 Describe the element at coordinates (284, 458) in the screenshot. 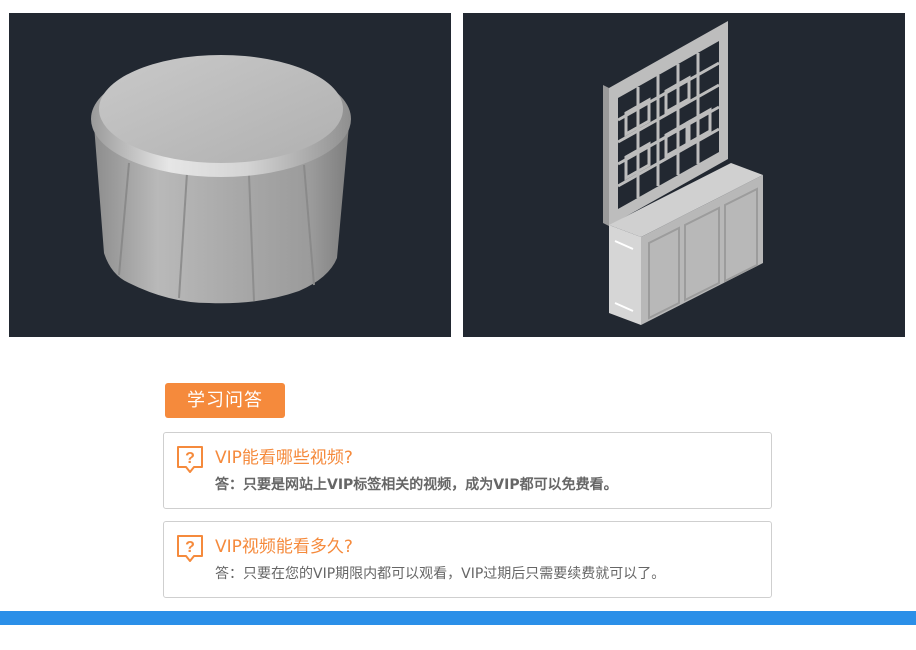

I see `question-text: VIP能看哪些视频?` at that location.